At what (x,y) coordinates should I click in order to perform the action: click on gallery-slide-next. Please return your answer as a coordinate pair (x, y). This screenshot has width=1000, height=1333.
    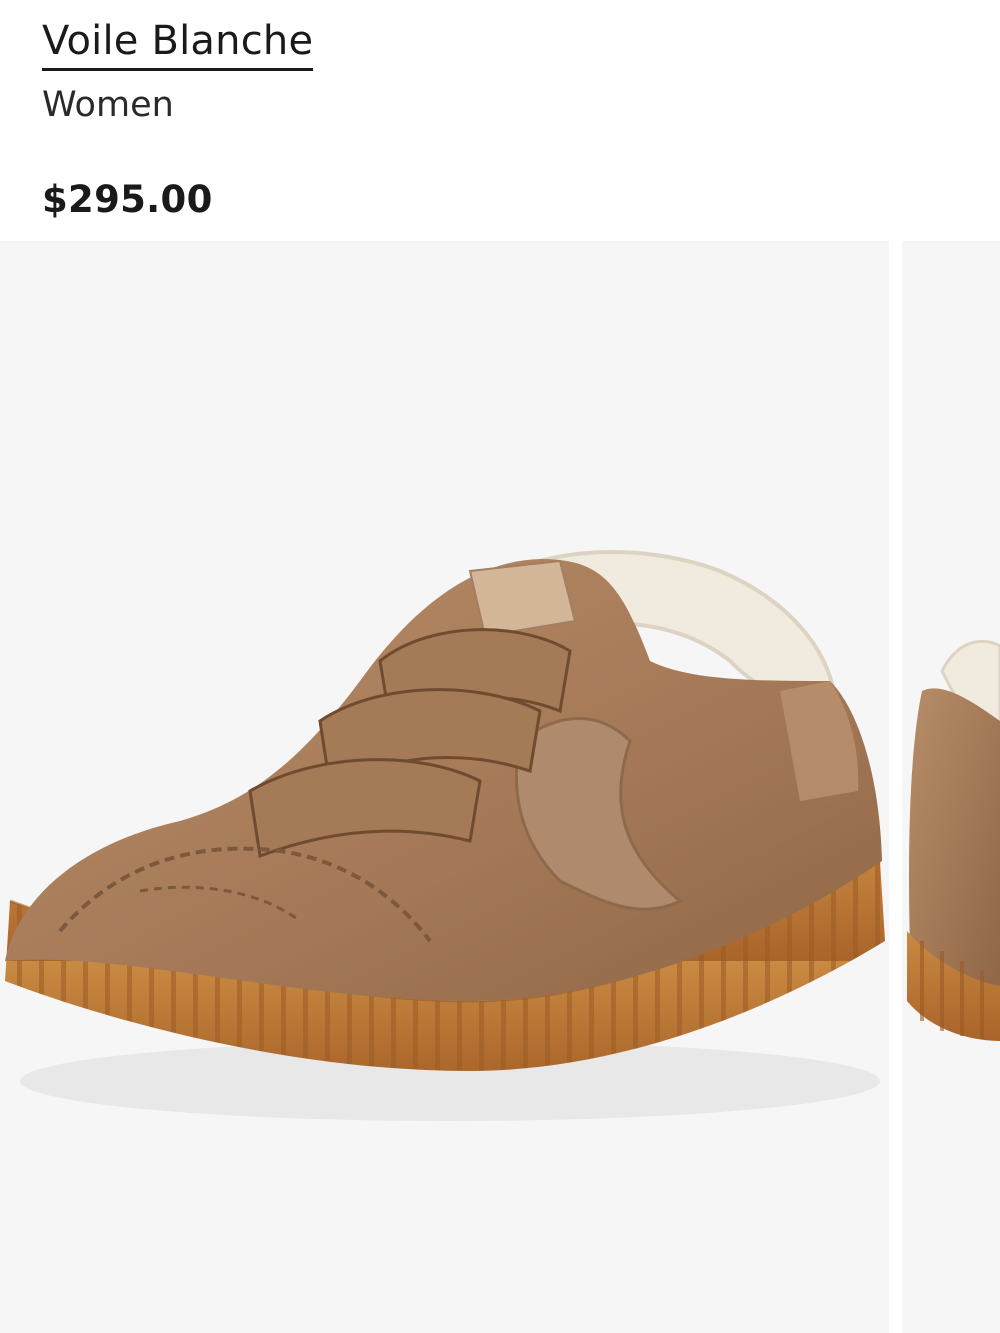
    Looking at the image, I should click on (951, 787).